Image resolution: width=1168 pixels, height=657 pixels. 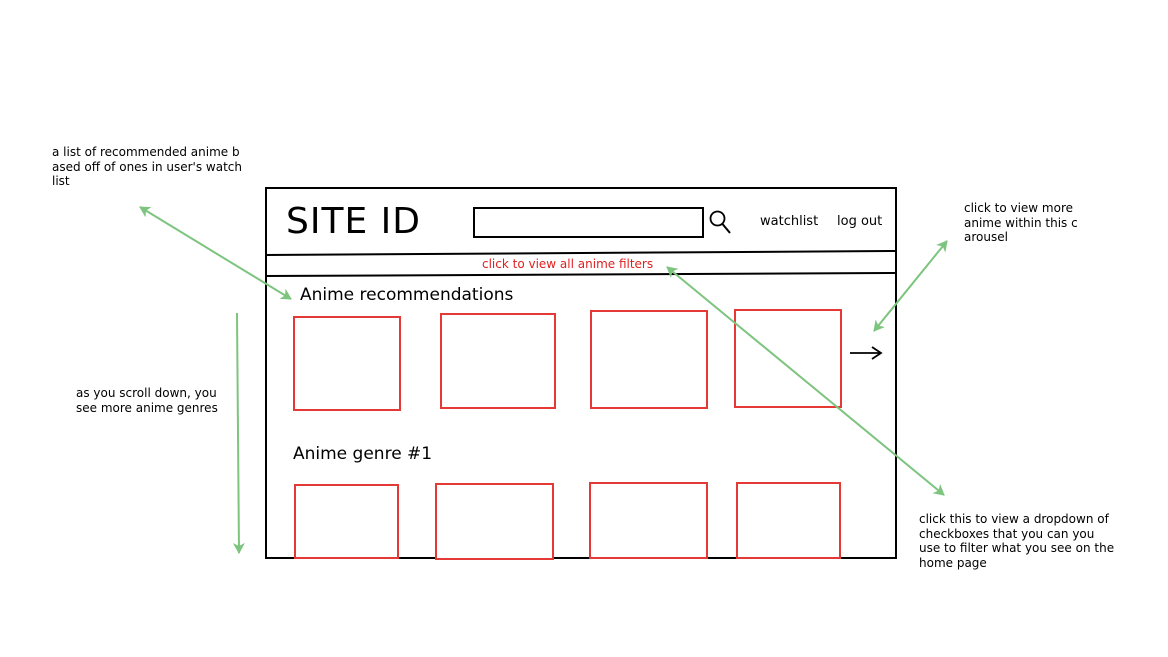 What do you see at coordinates (859, 221) in the screenshot?
I see `logout-link: log out` at bounding box center [859, 221].